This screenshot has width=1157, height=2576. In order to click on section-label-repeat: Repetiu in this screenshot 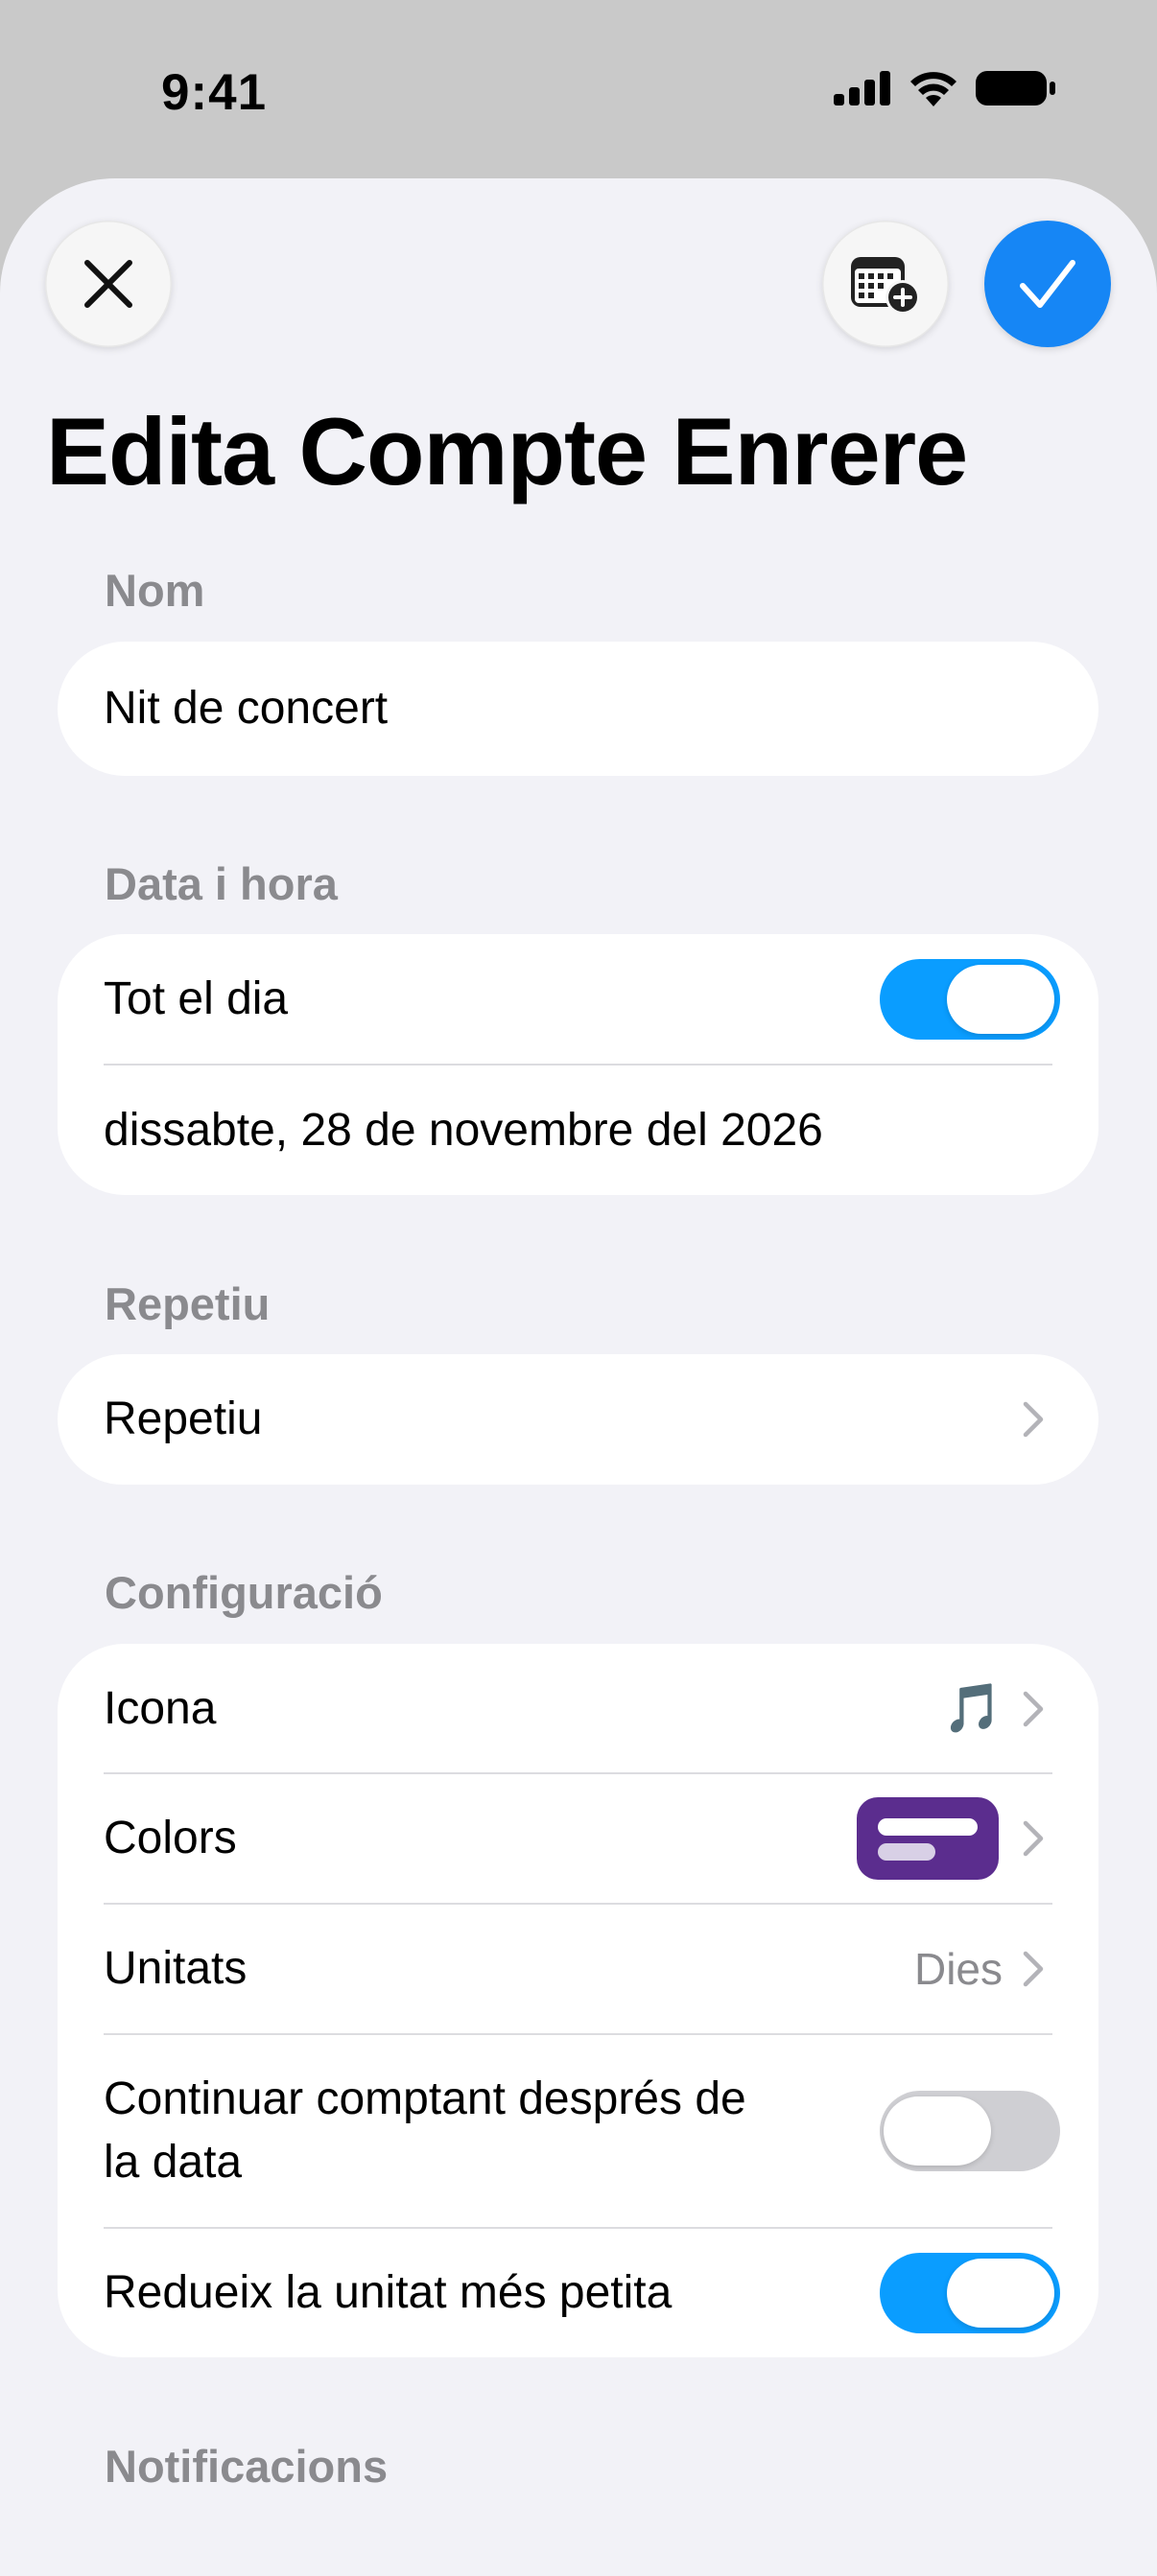, I will do `click(188, 1303)`.